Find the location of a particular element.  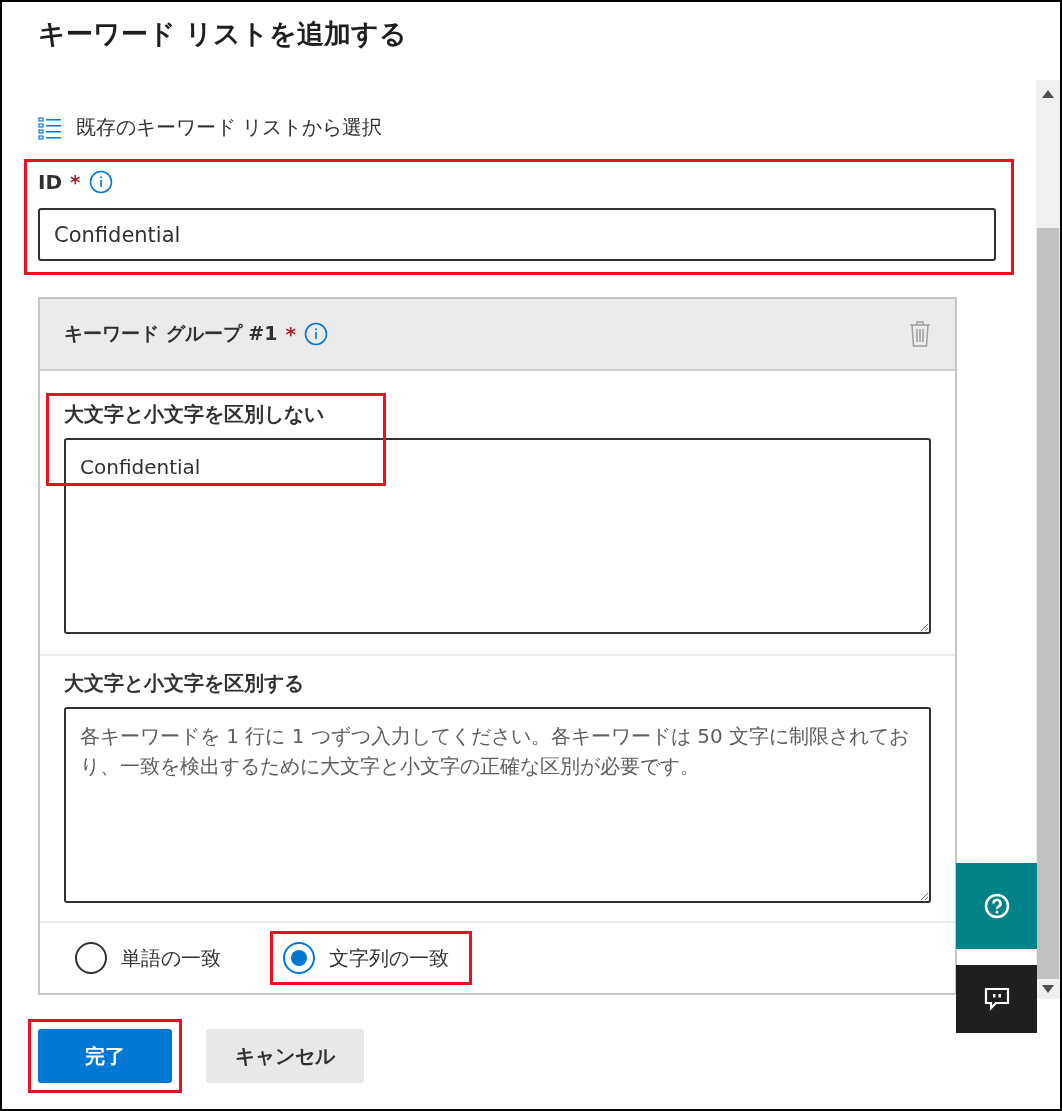

cancel-button: キャンセル is located at coordinates (285, 1056).